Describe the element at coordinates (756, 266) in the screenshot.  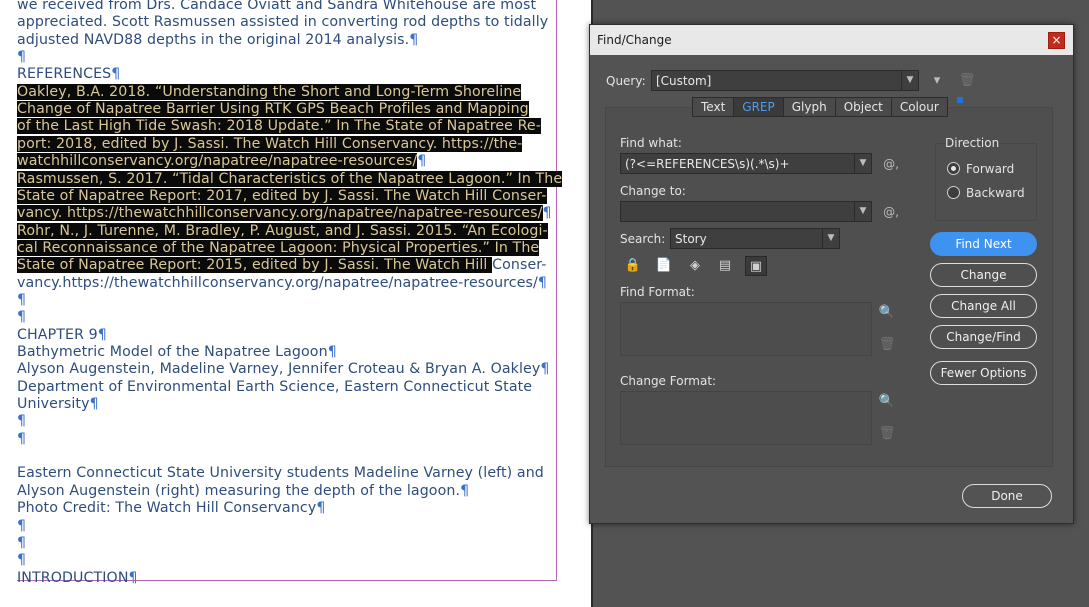
I see `include-footnotes-icon: ▣` at that location.